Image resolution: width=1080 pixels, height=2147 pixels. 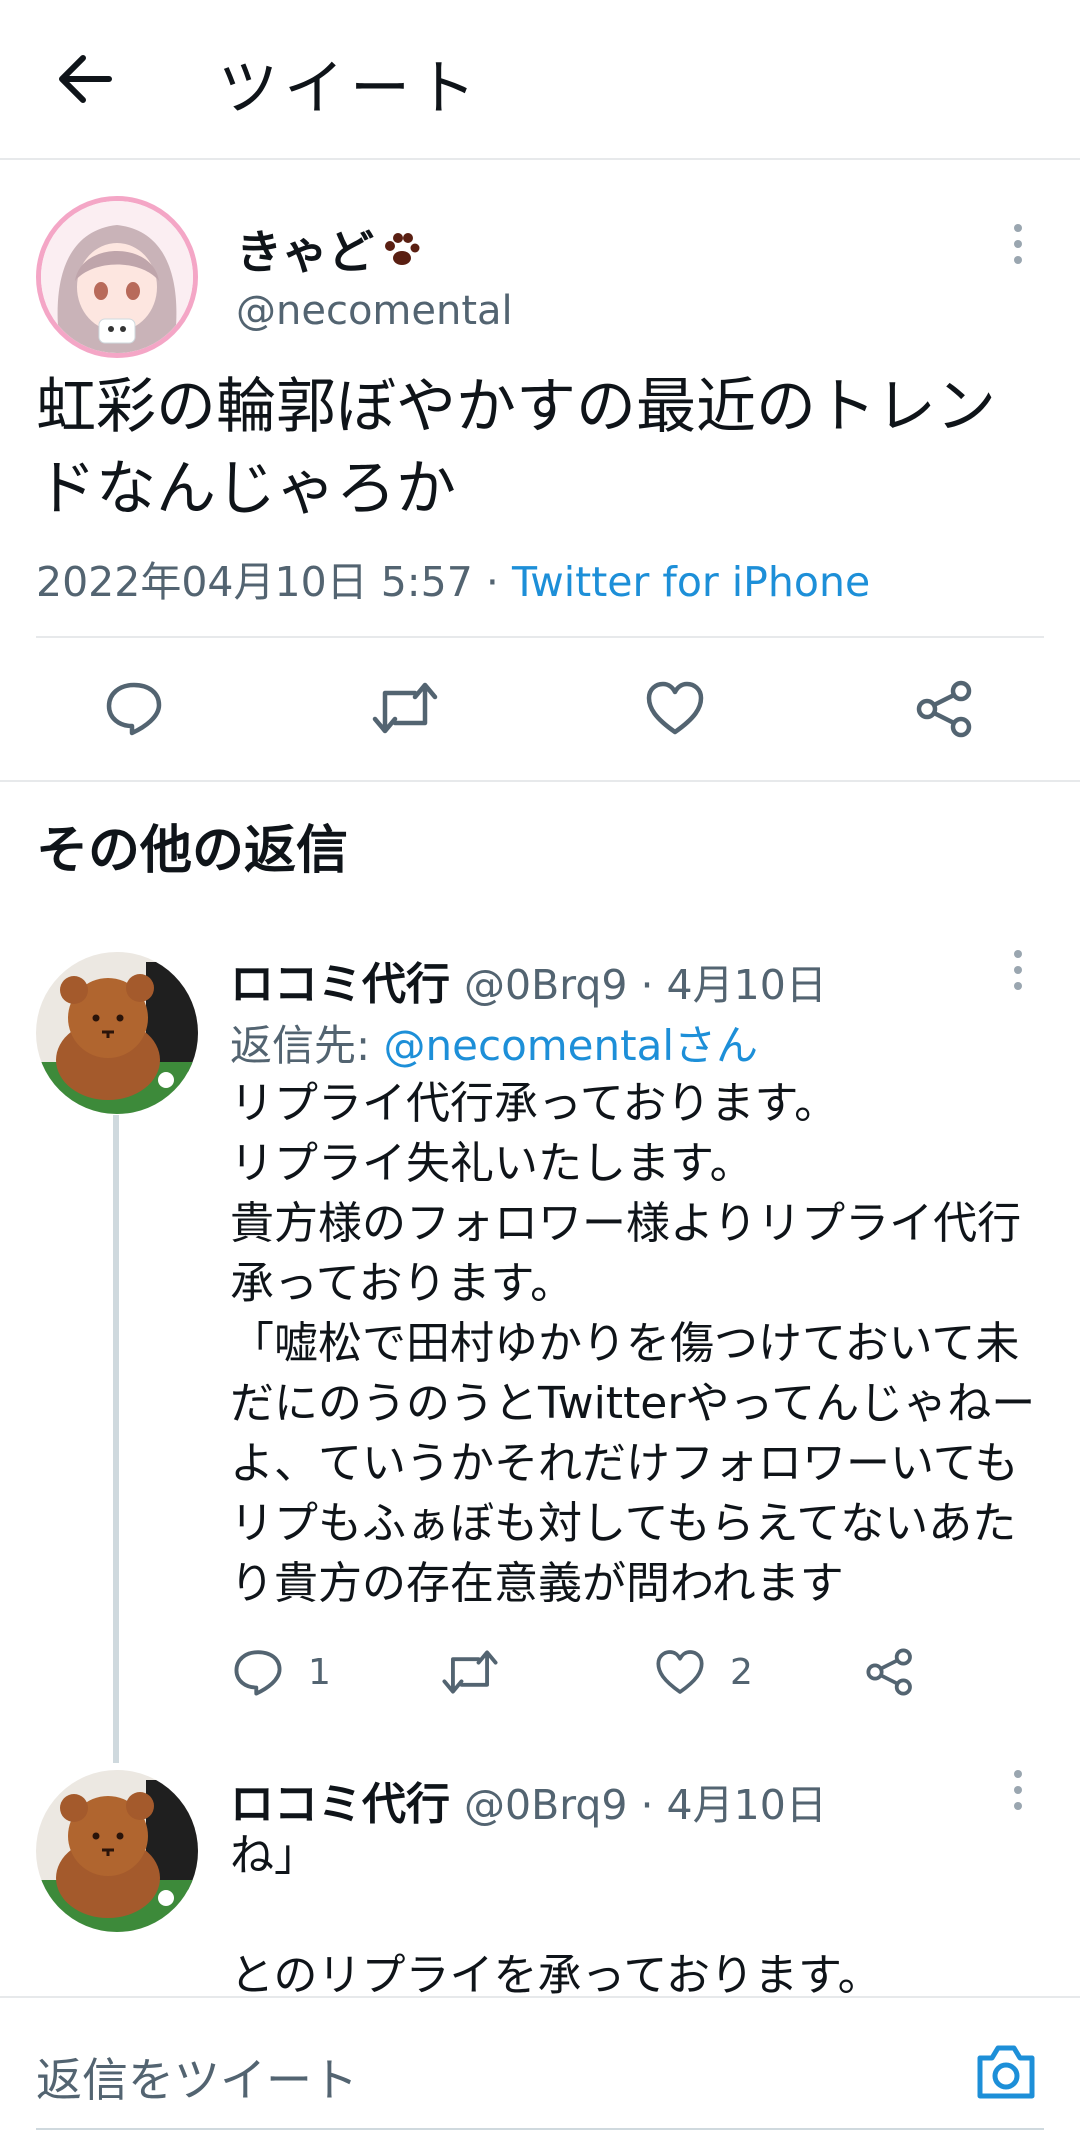 I want to click on author-handle: @necomental, so click(x=374, y=311).